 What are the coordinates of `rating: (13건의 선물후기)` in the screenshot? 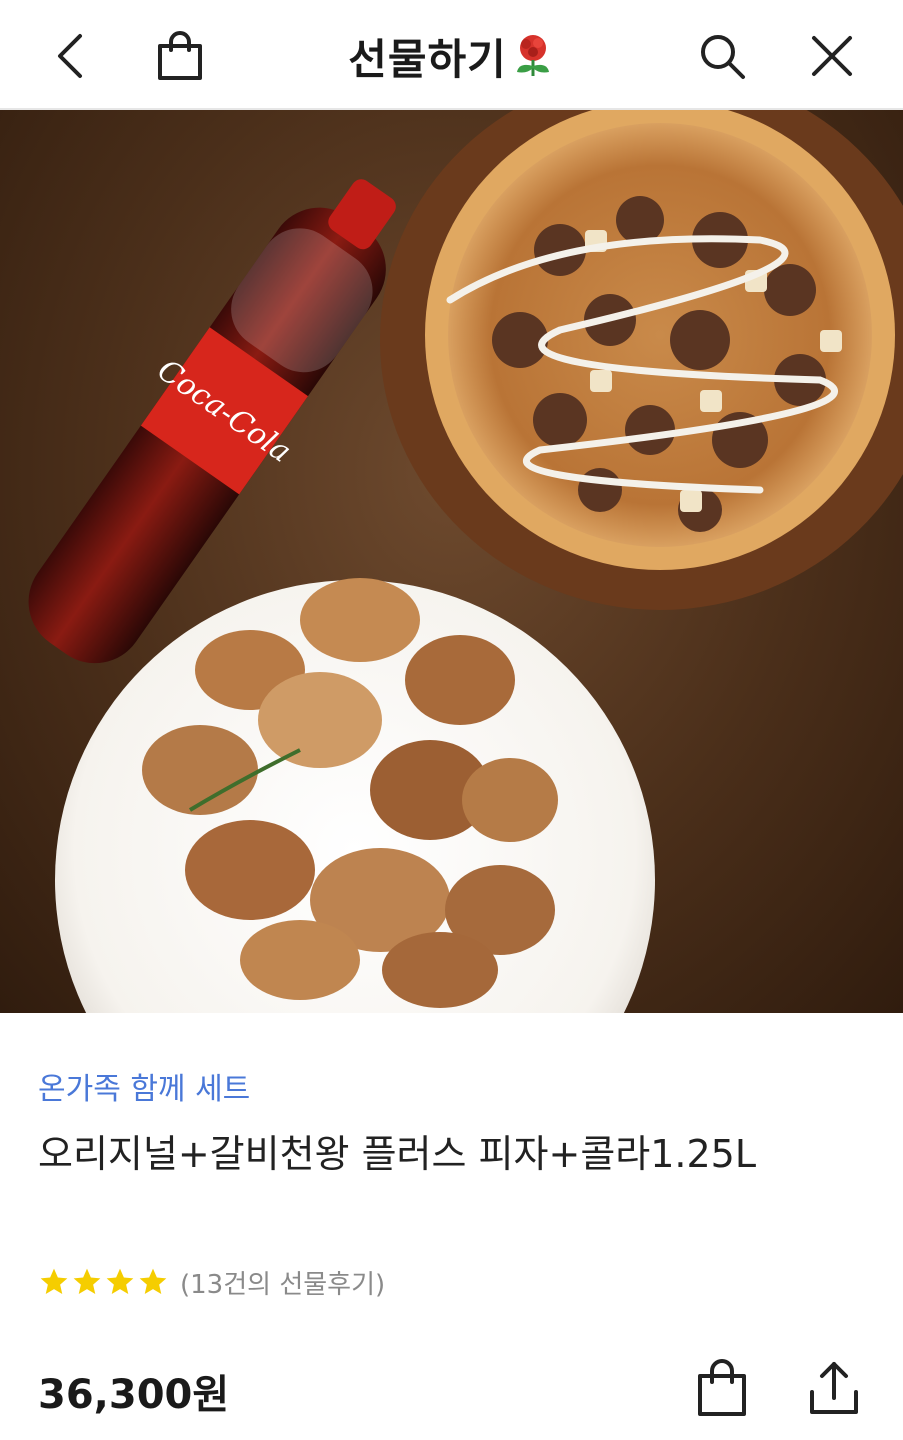 It's located at (211, 1282).